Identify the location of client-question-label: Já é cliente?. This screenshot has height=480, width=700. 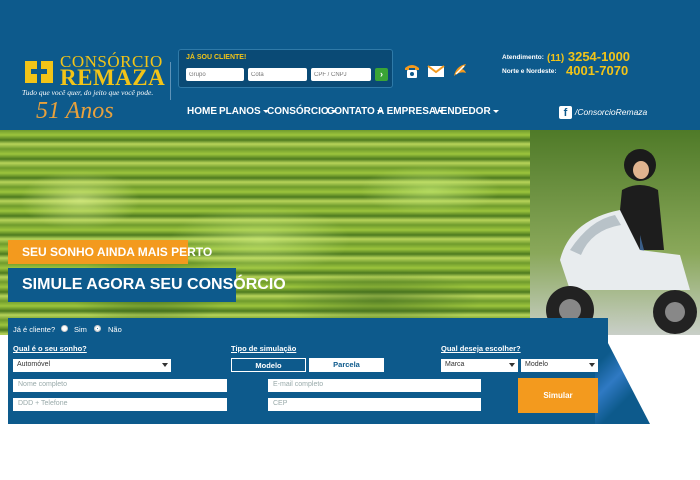
(34, 329).